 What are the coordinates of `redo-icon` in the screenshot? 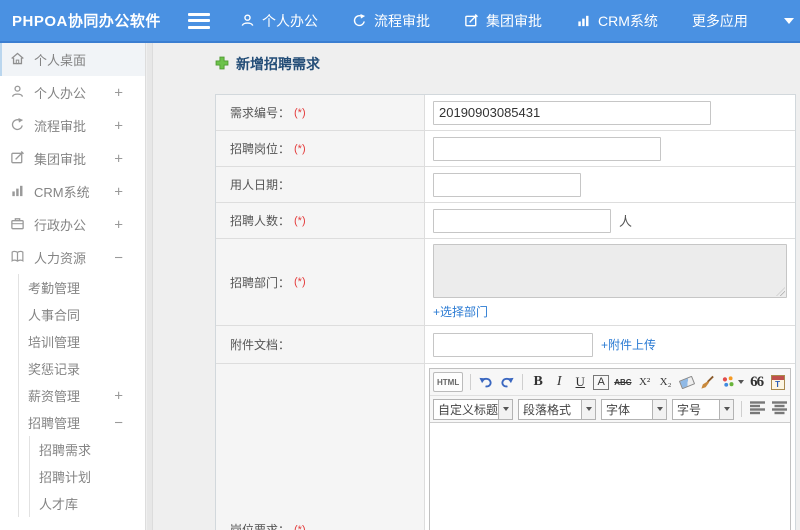 It's located at (507, 382).